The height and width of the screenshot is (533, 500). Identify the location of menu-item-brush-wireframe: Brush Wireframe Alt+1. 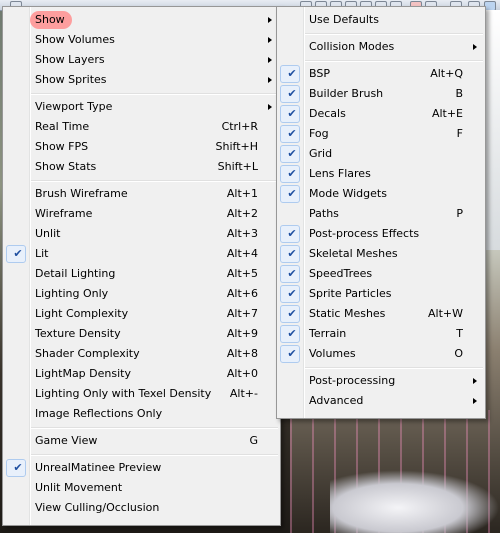
(141, 194).